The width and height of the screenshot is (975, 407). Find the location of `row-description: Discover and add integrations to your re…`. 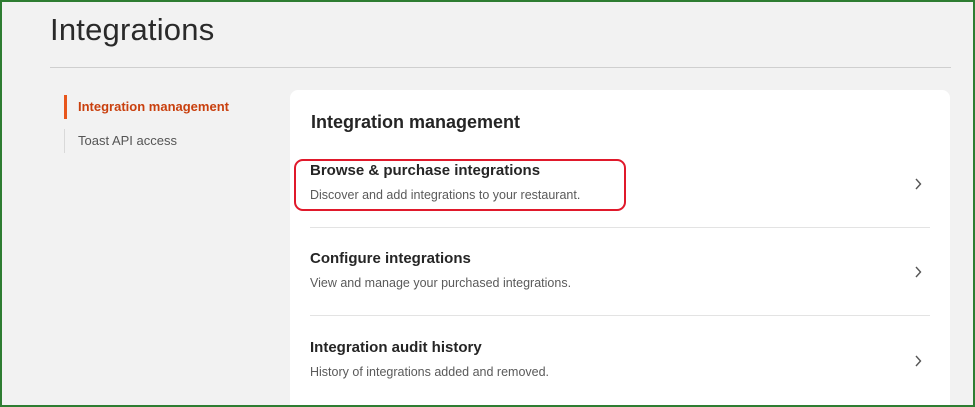

row-description: Discover and add integrations to your re… is located at coordinates (445, 195).